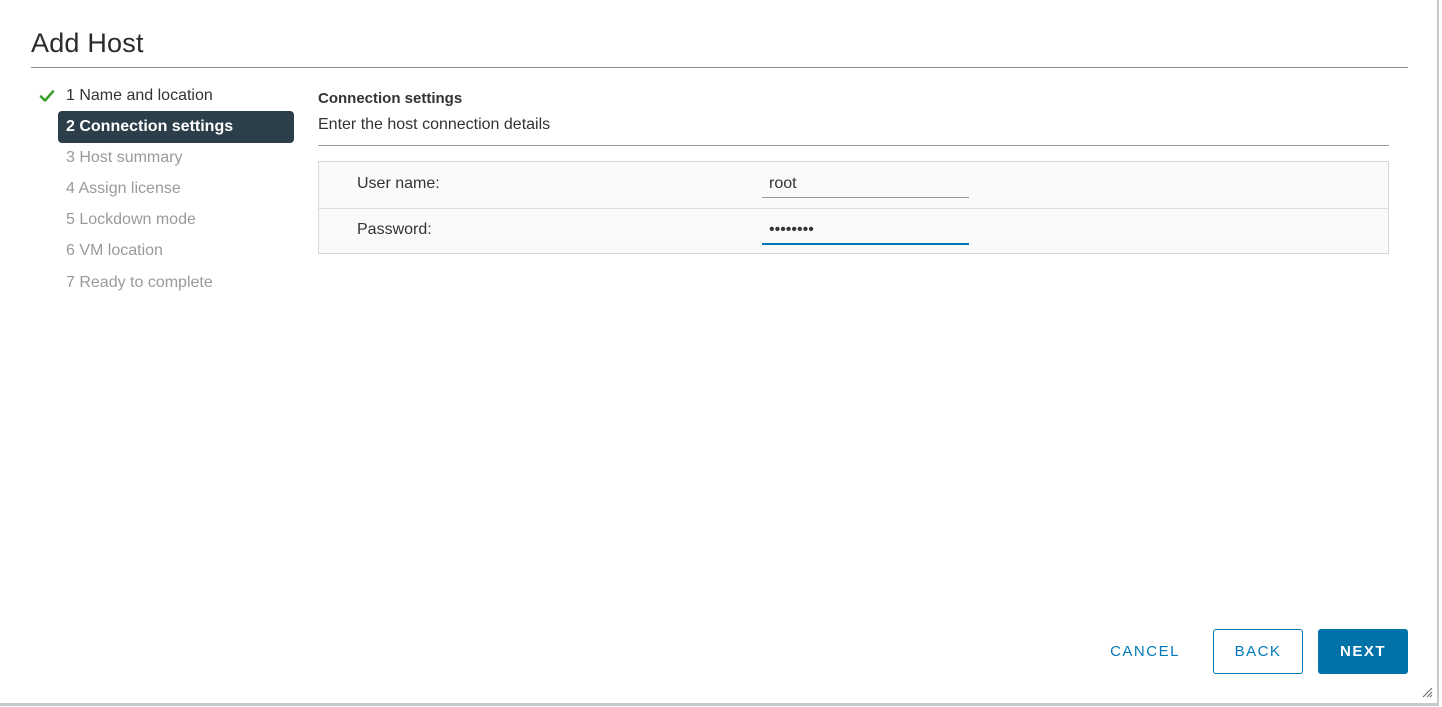 This screenshot has width=1442, height=707. I want to click on username-label: User name:, so click(398, 183).